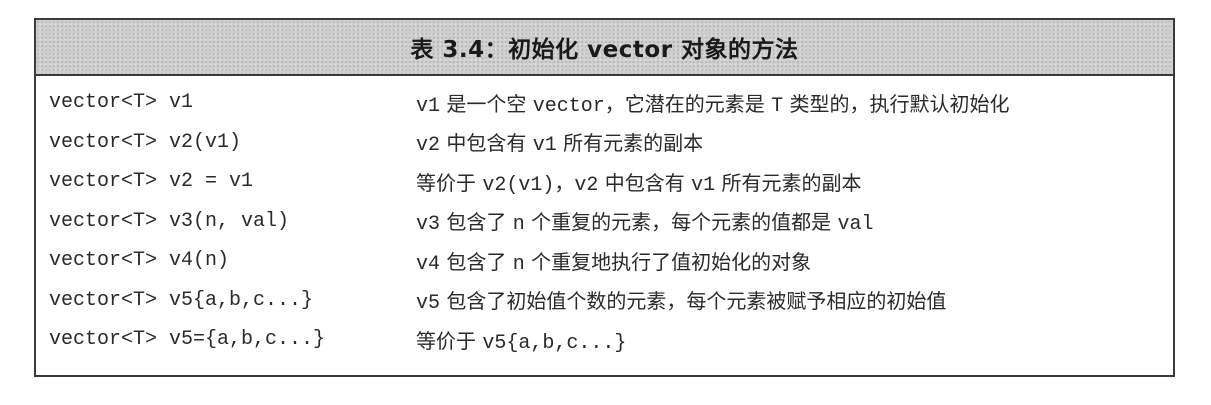  I want to click on table-header: 表 3.4：初始化 vector 对象的方法, so click(604, 48).